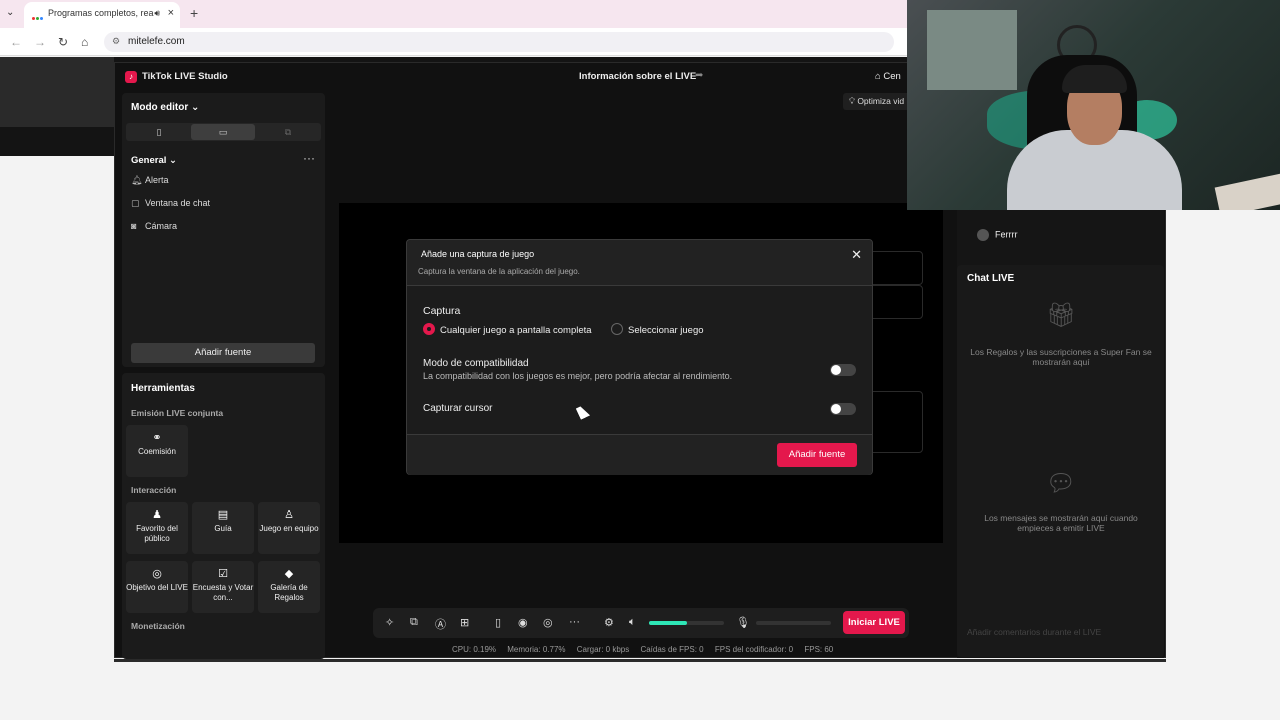 This screenshot has height=720, width=1280. I want to click on go-live-button: Iniciar LIVE, so click(874, 622).